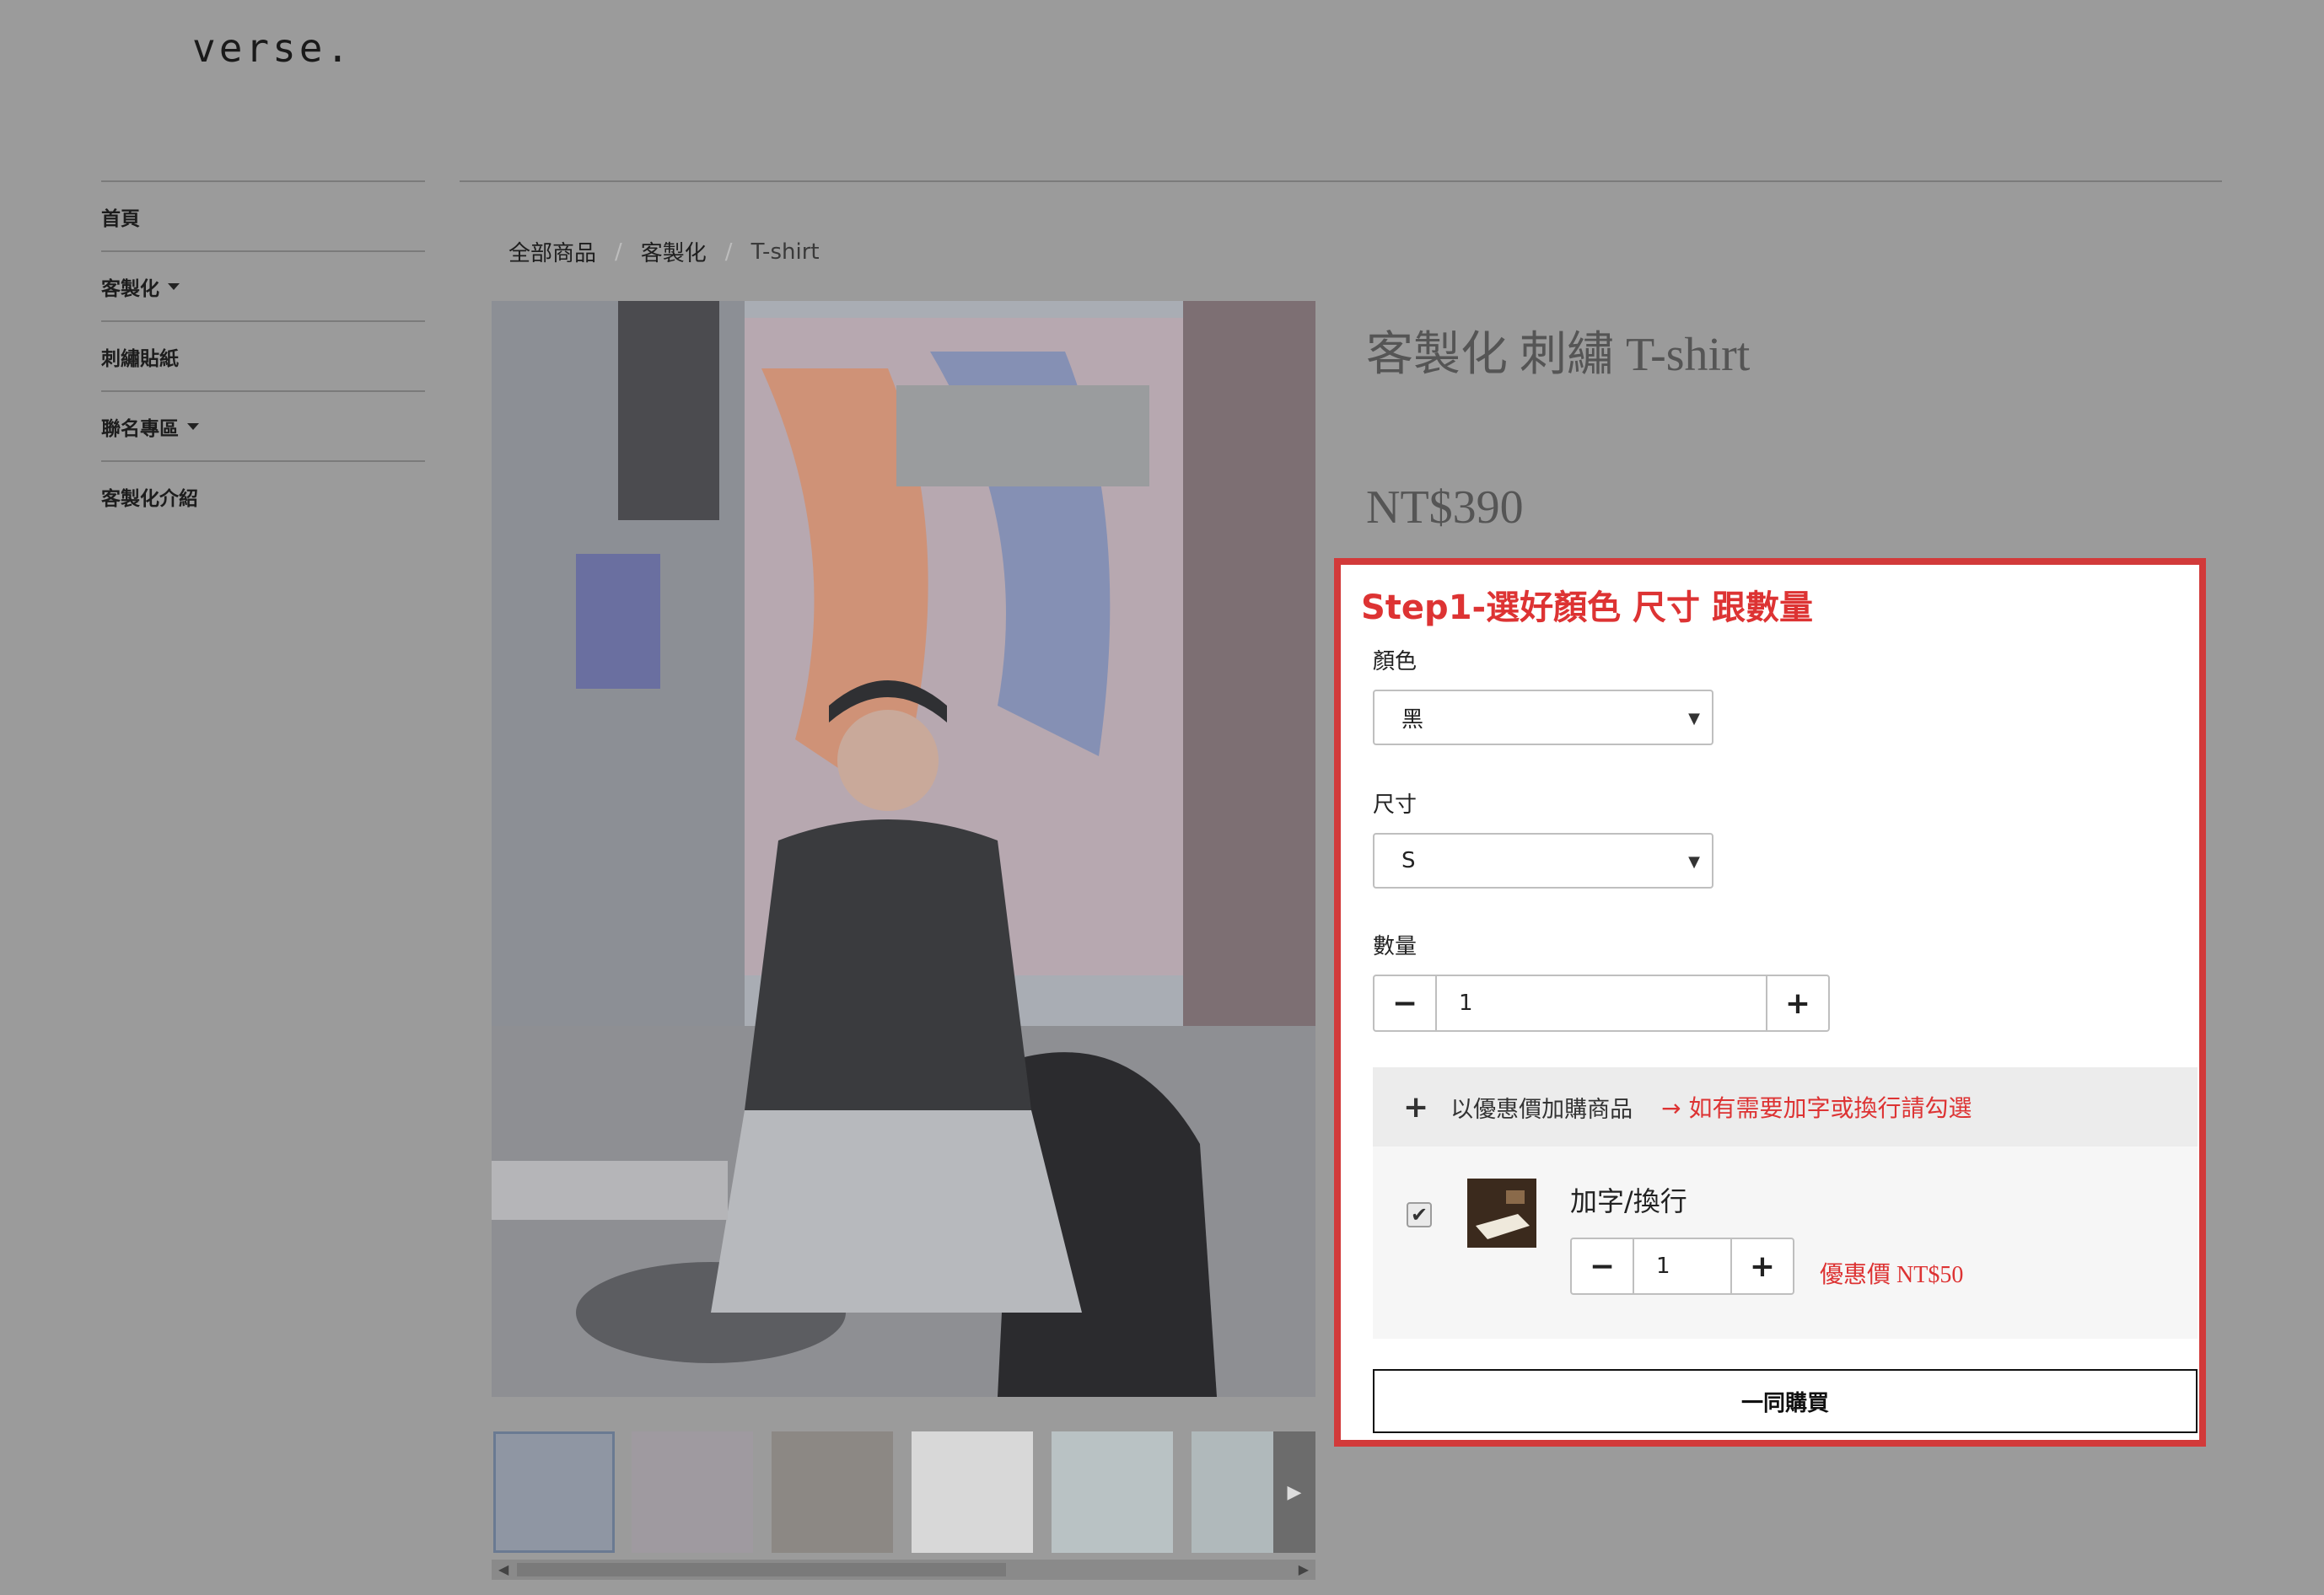  I want to click on sidebar-item-label: 刺繡貼紙, so click(140, 358).